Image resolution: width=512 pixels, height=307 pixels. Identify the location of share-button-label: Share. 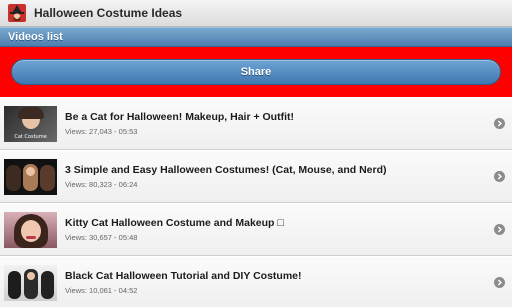
(256, 72).